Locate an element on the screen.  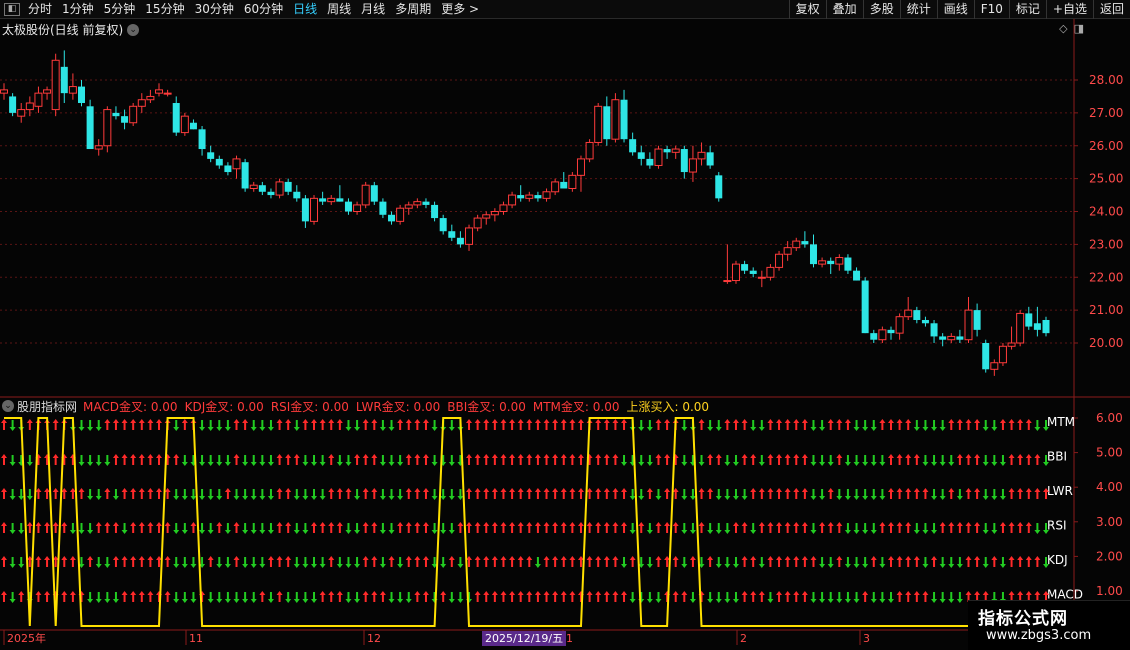
diamond-icon: ◇ is located at coordinates (1063, 28).